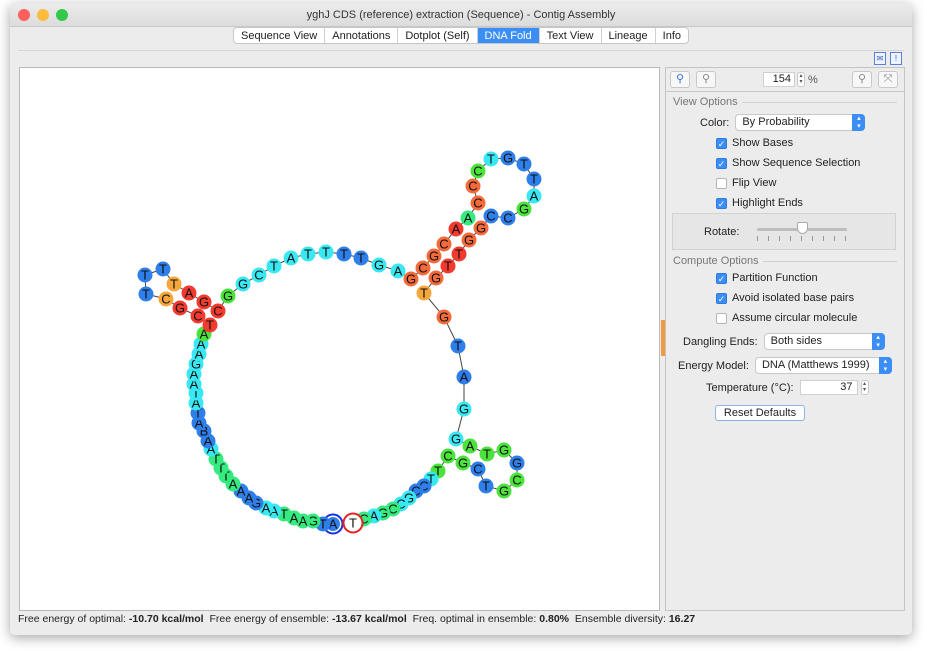  Describe the element at coordinates (353, 523) in the screenshot. I see `nucleotide-99: T` at that location.